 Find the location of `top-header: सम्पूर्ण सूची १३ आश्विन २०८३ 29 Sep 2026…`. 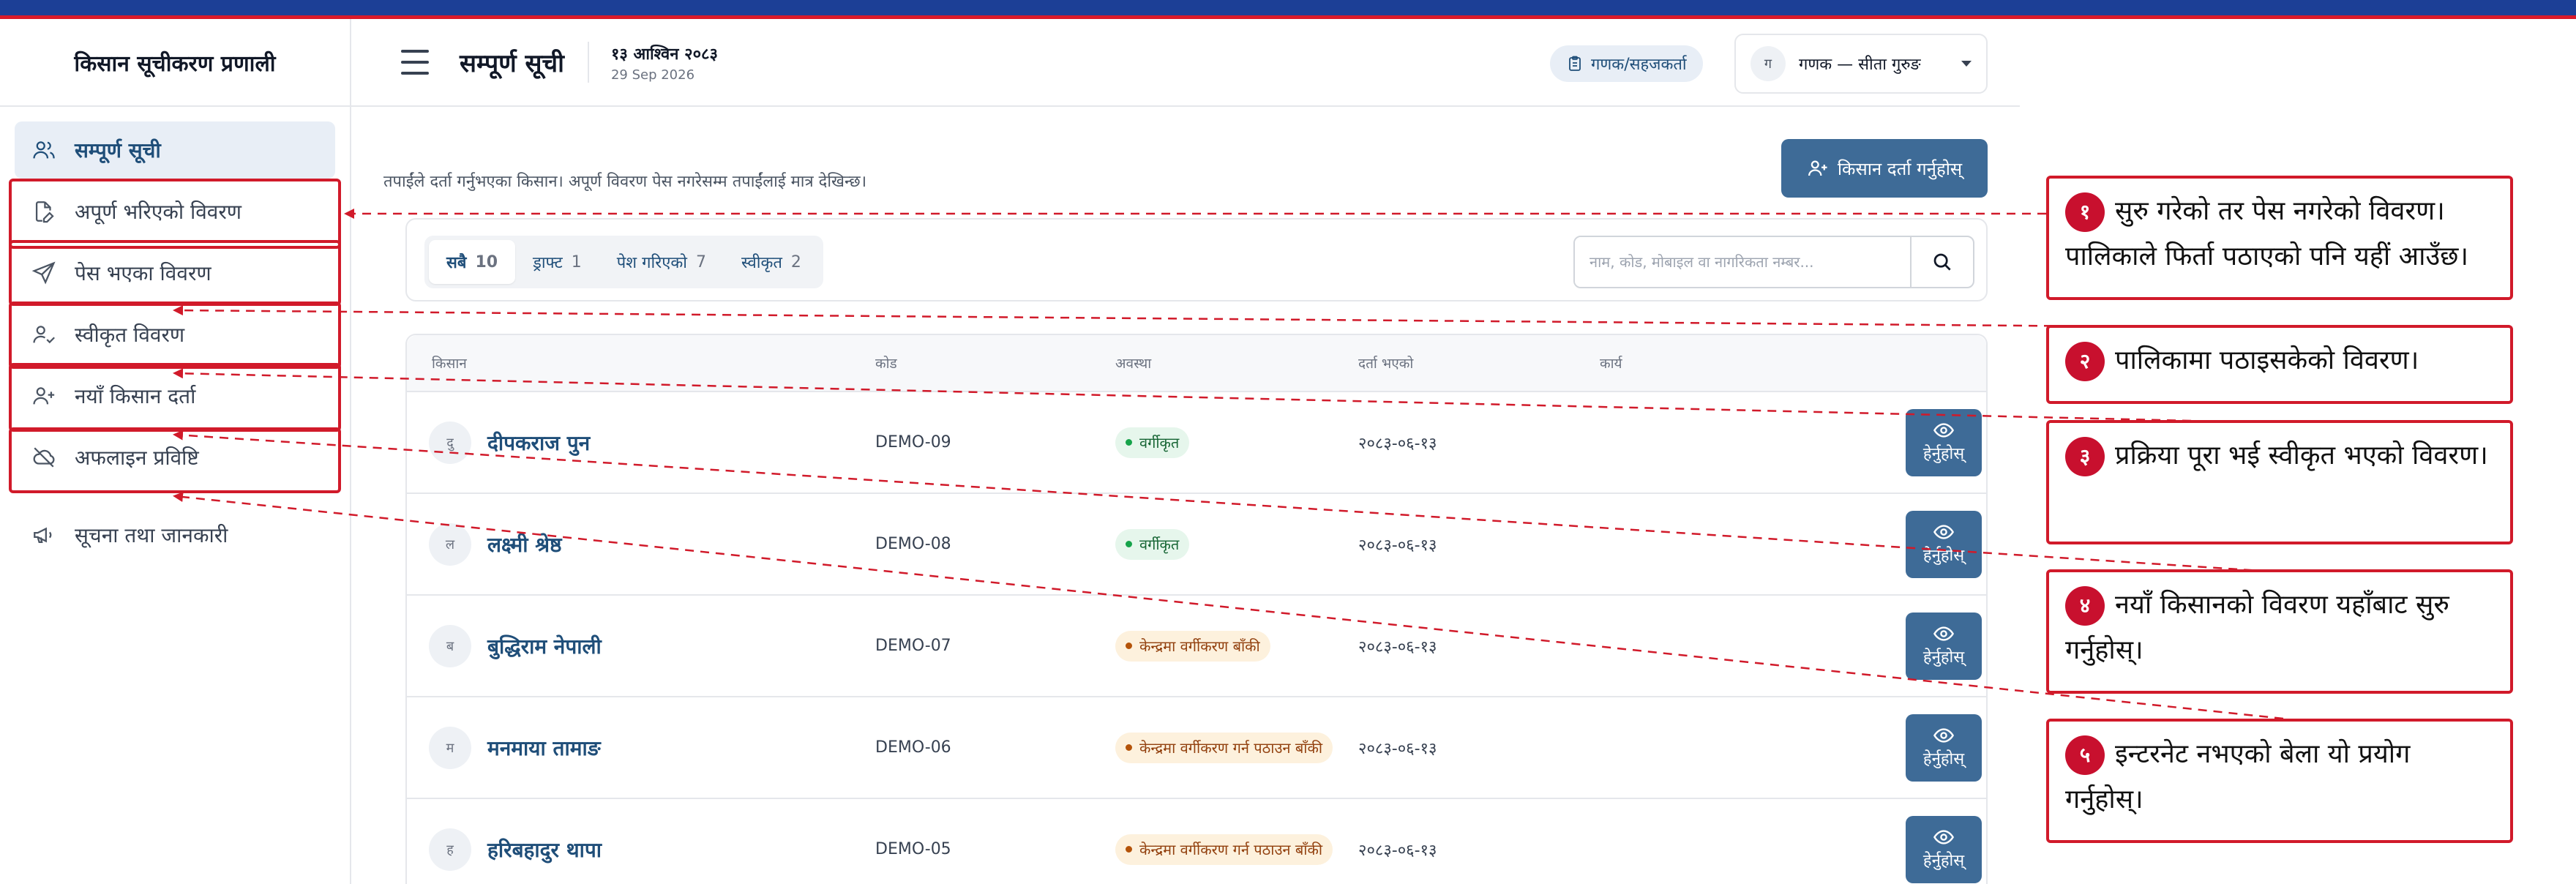

top-header: सम्पूर्ण सूची १३ आश्विन २०८३ 29 Sep 2026… is located at coordinates (1185, 63).